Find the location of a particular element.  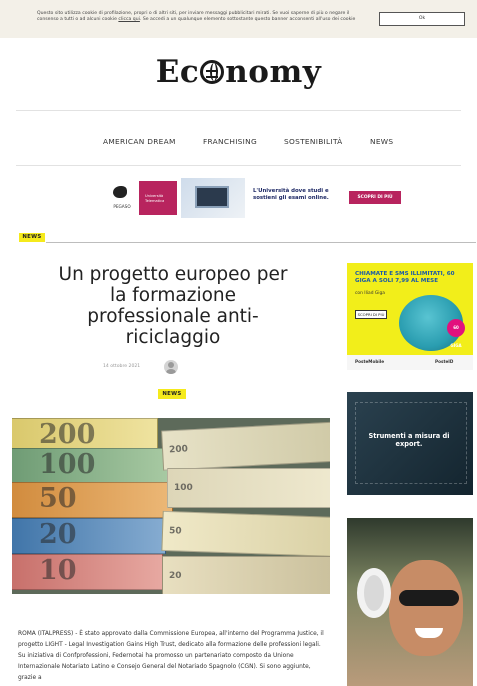

nav-item-american-dream: AMERICAN DREAM is located at coordinates (139, 141).